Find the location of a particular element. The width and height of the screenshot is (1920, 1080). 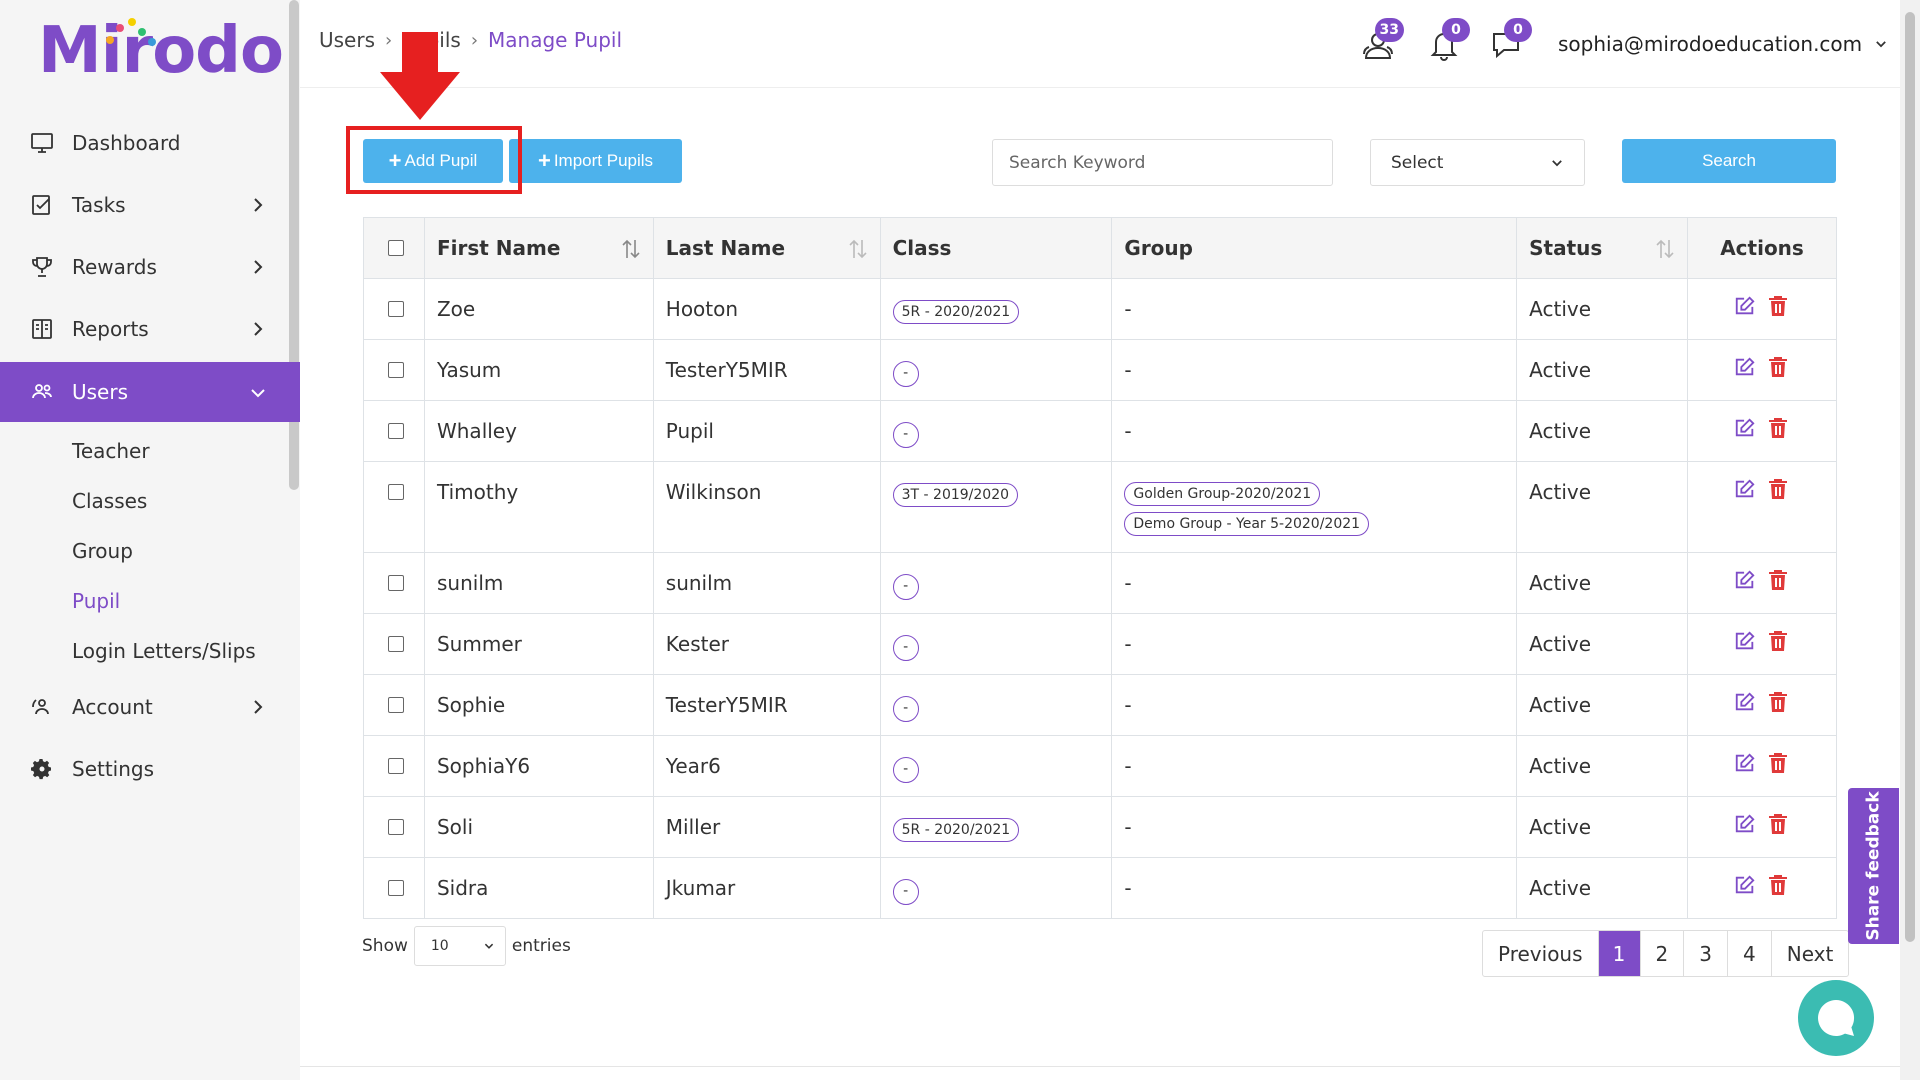

header-last-name: Last Name is located at coordinates (766, 248).